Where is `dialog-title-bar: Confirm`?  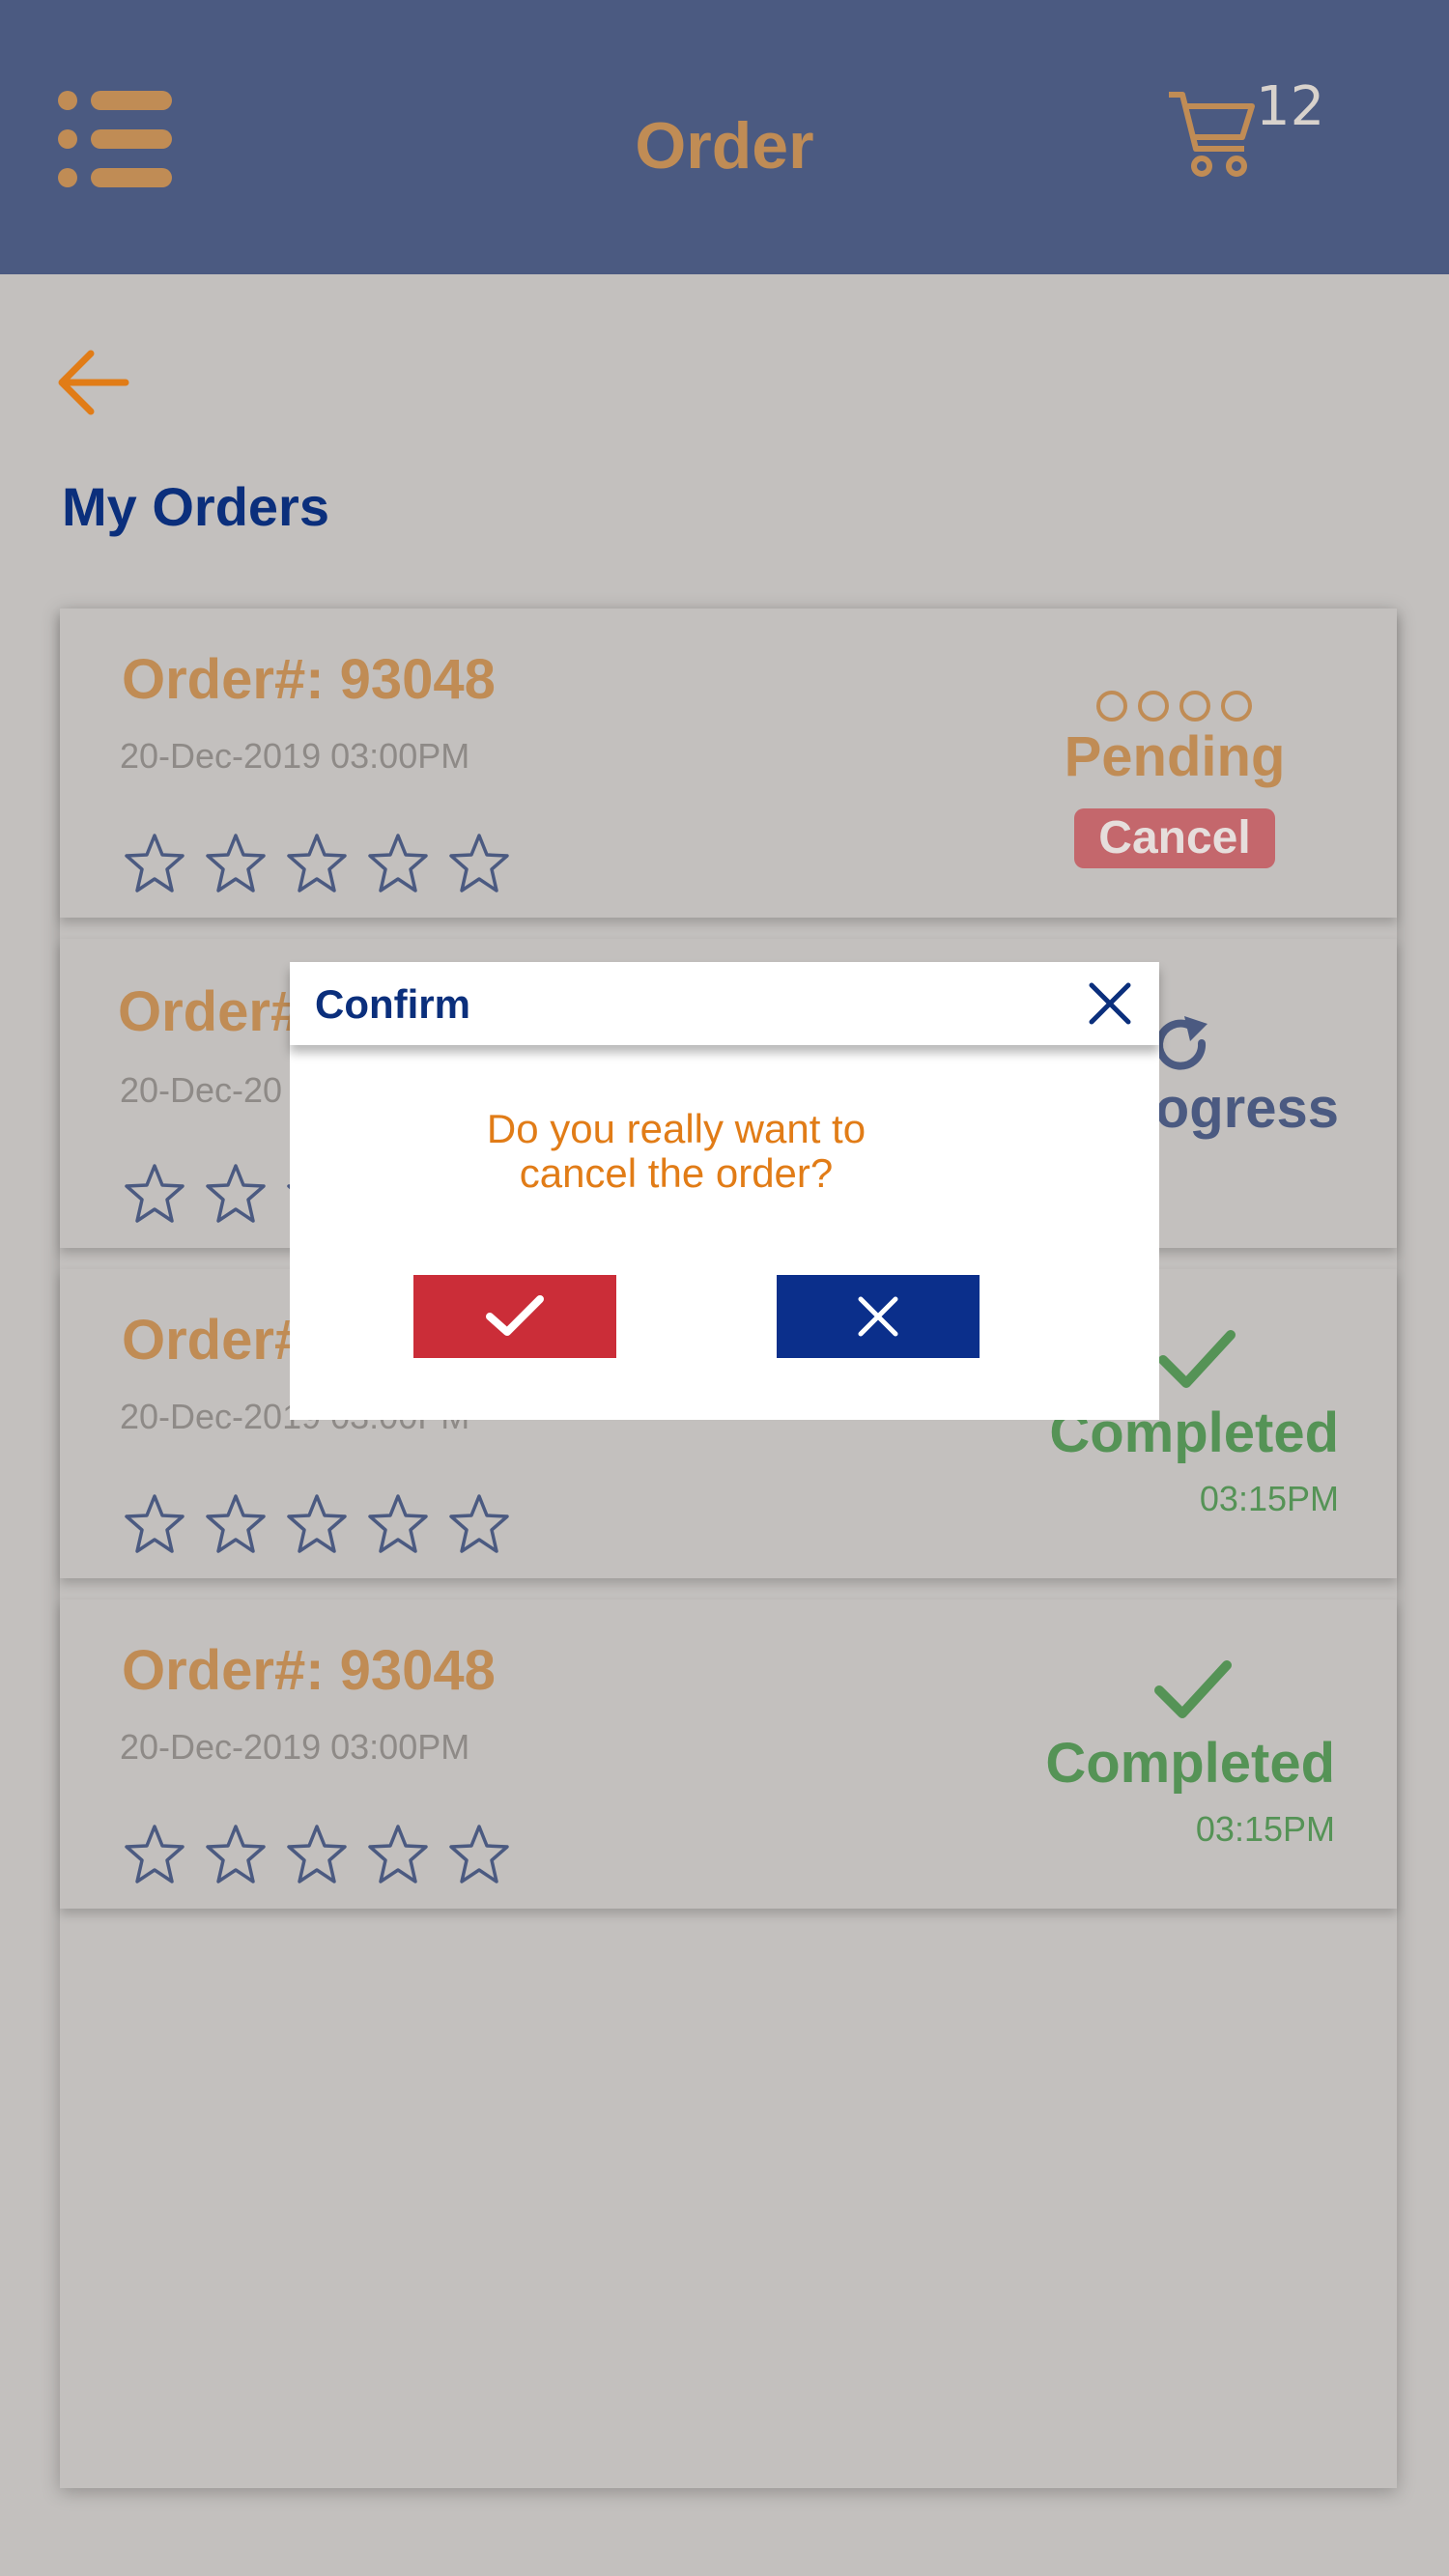
dialog-title-bar: Confirm is located at coordinates (724, 1003).